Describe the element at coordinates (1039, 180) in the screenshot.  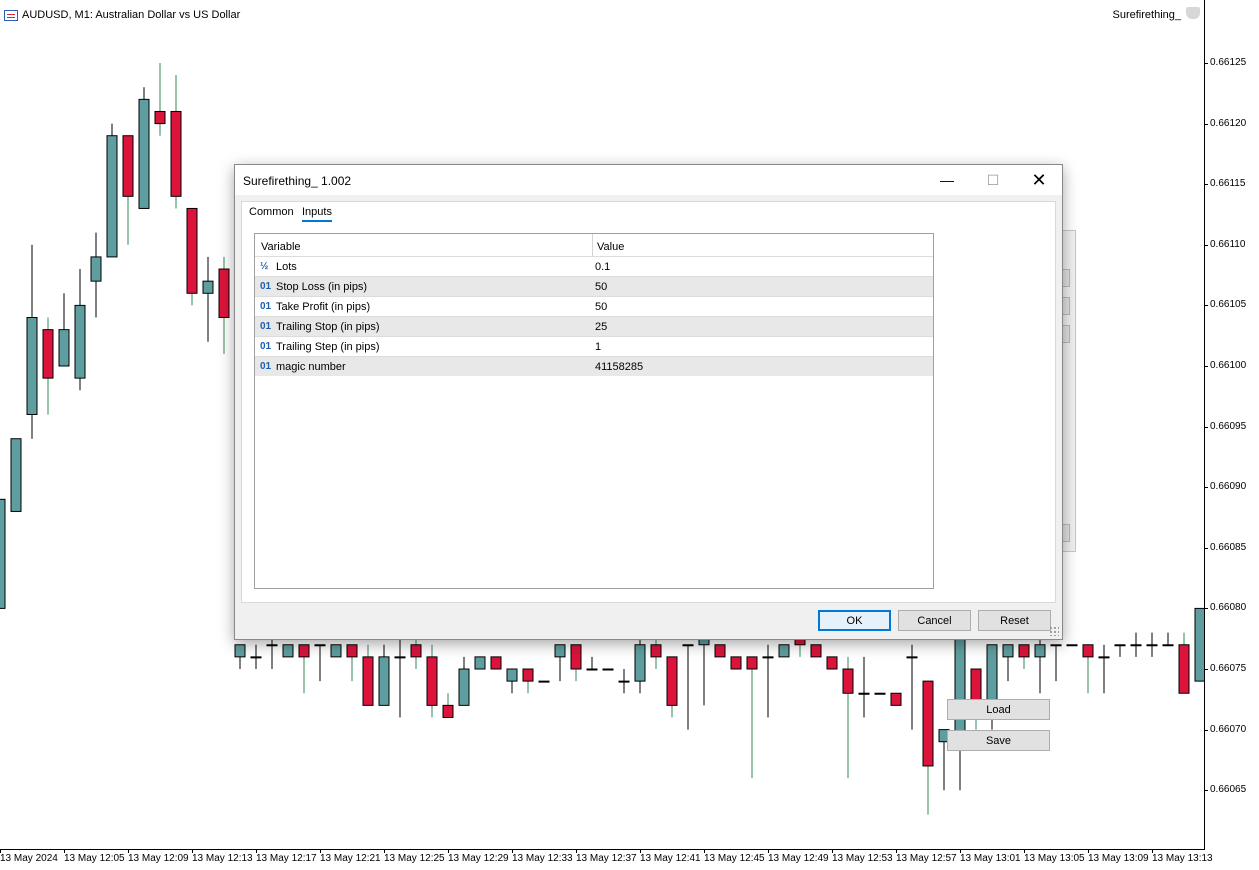
I see `close-button: ✕` at that location.